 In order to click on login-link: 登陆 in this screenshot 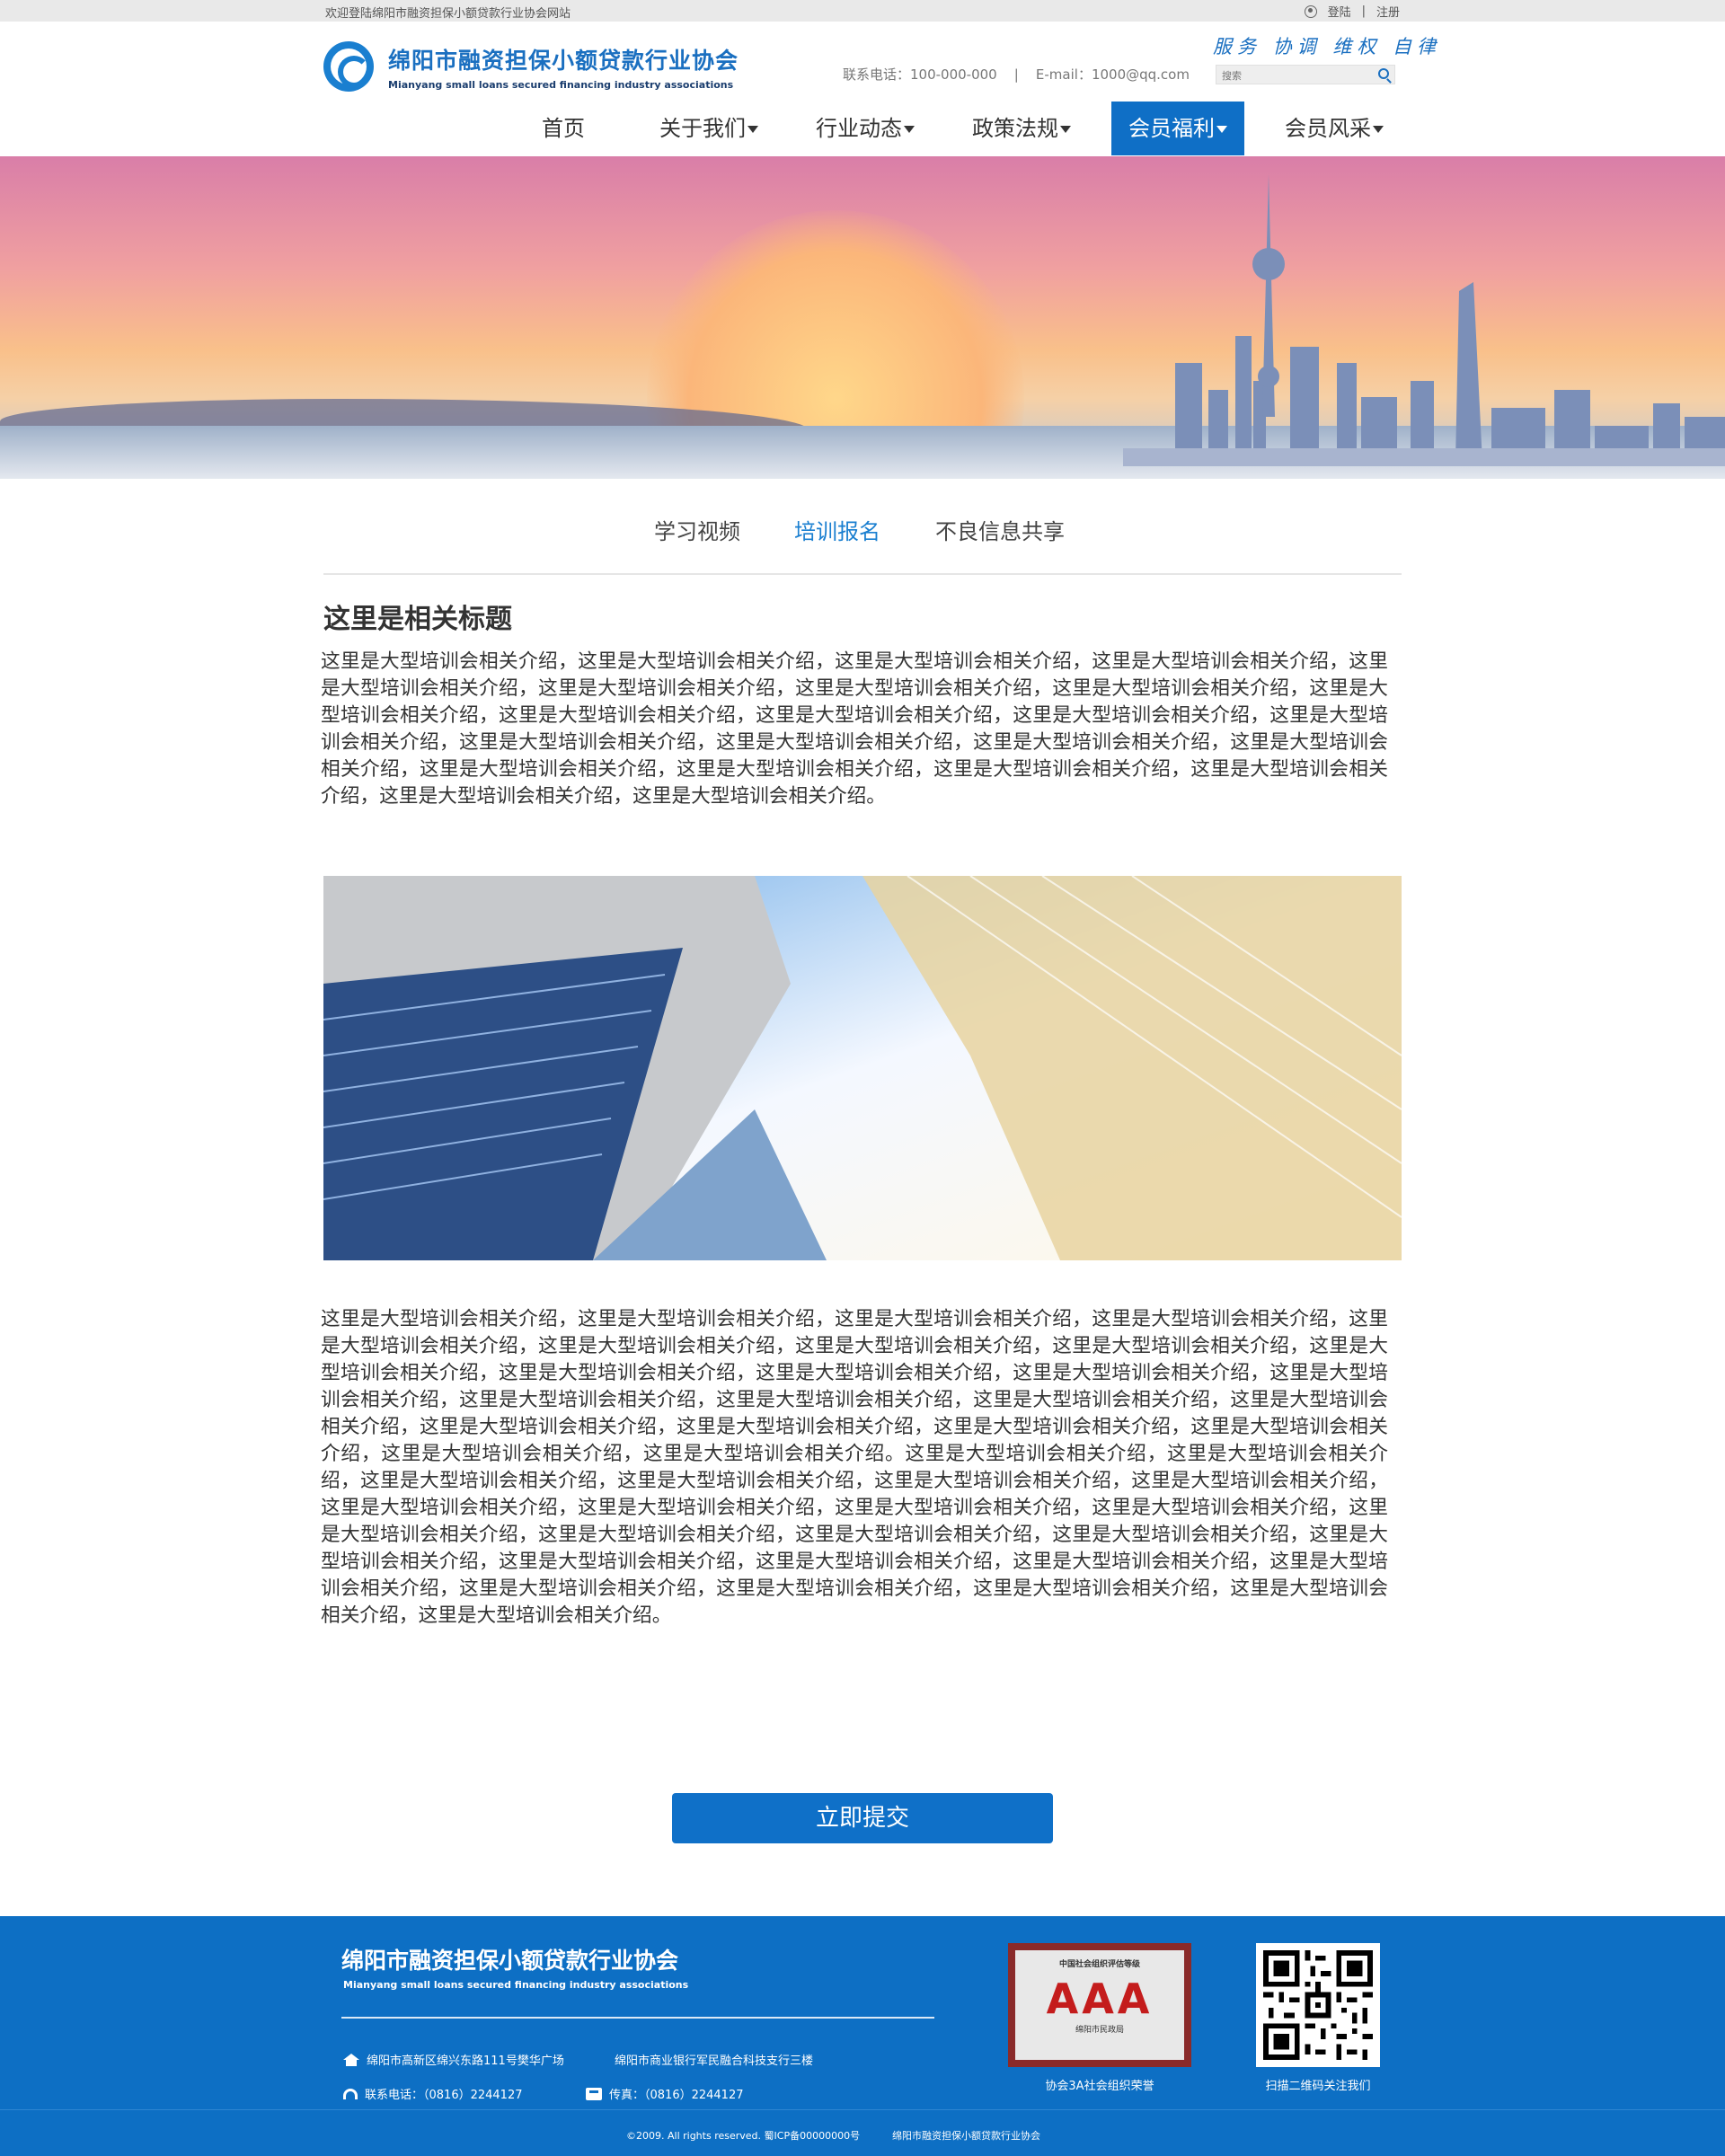, I will do `click(1339, 12)`.